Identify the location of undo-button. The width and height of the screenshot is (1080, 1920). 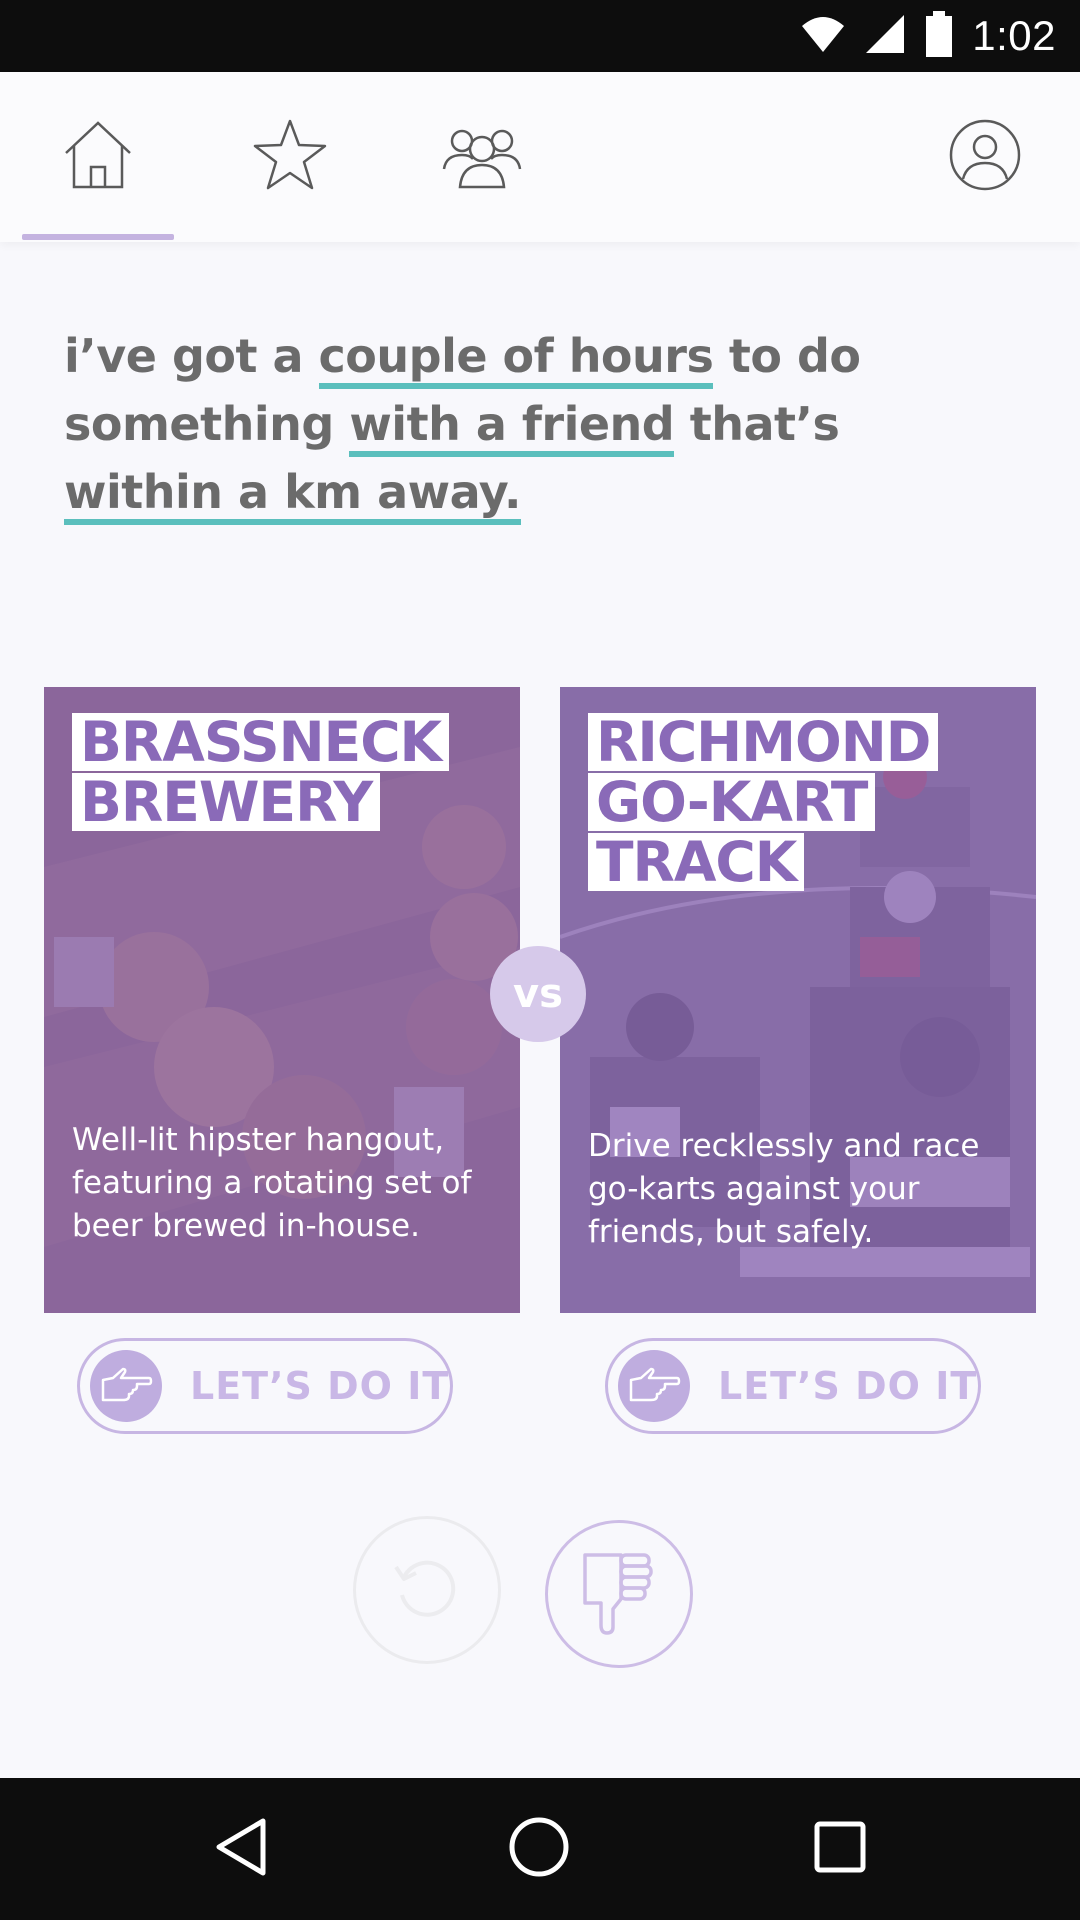
(427, 1590).